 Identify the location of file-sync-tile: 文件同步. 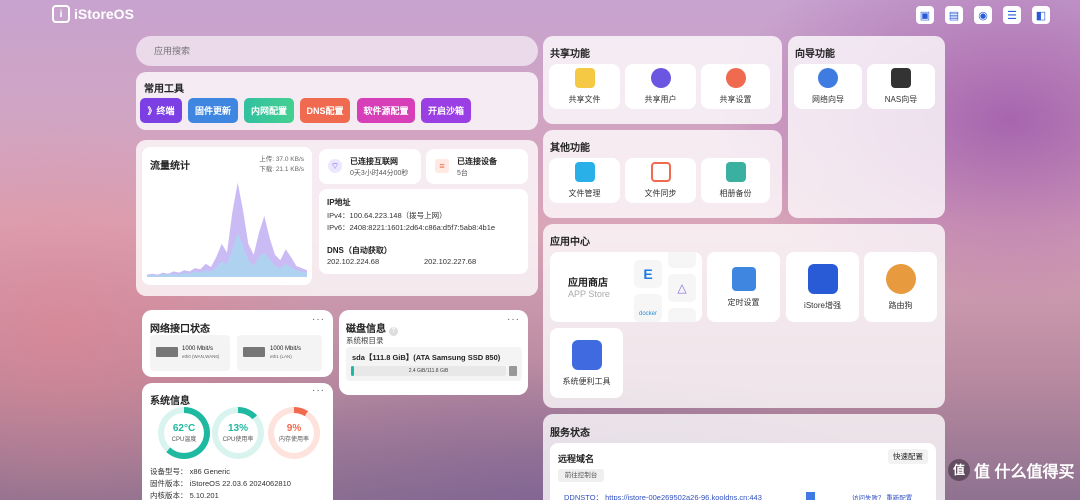
(660, 180).